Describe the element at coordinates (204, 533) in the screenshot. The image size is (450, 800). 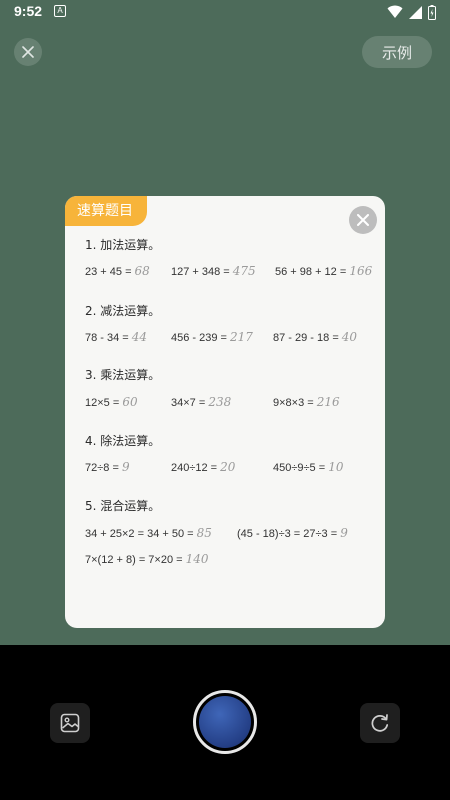
I see `answer: 85` at that location.